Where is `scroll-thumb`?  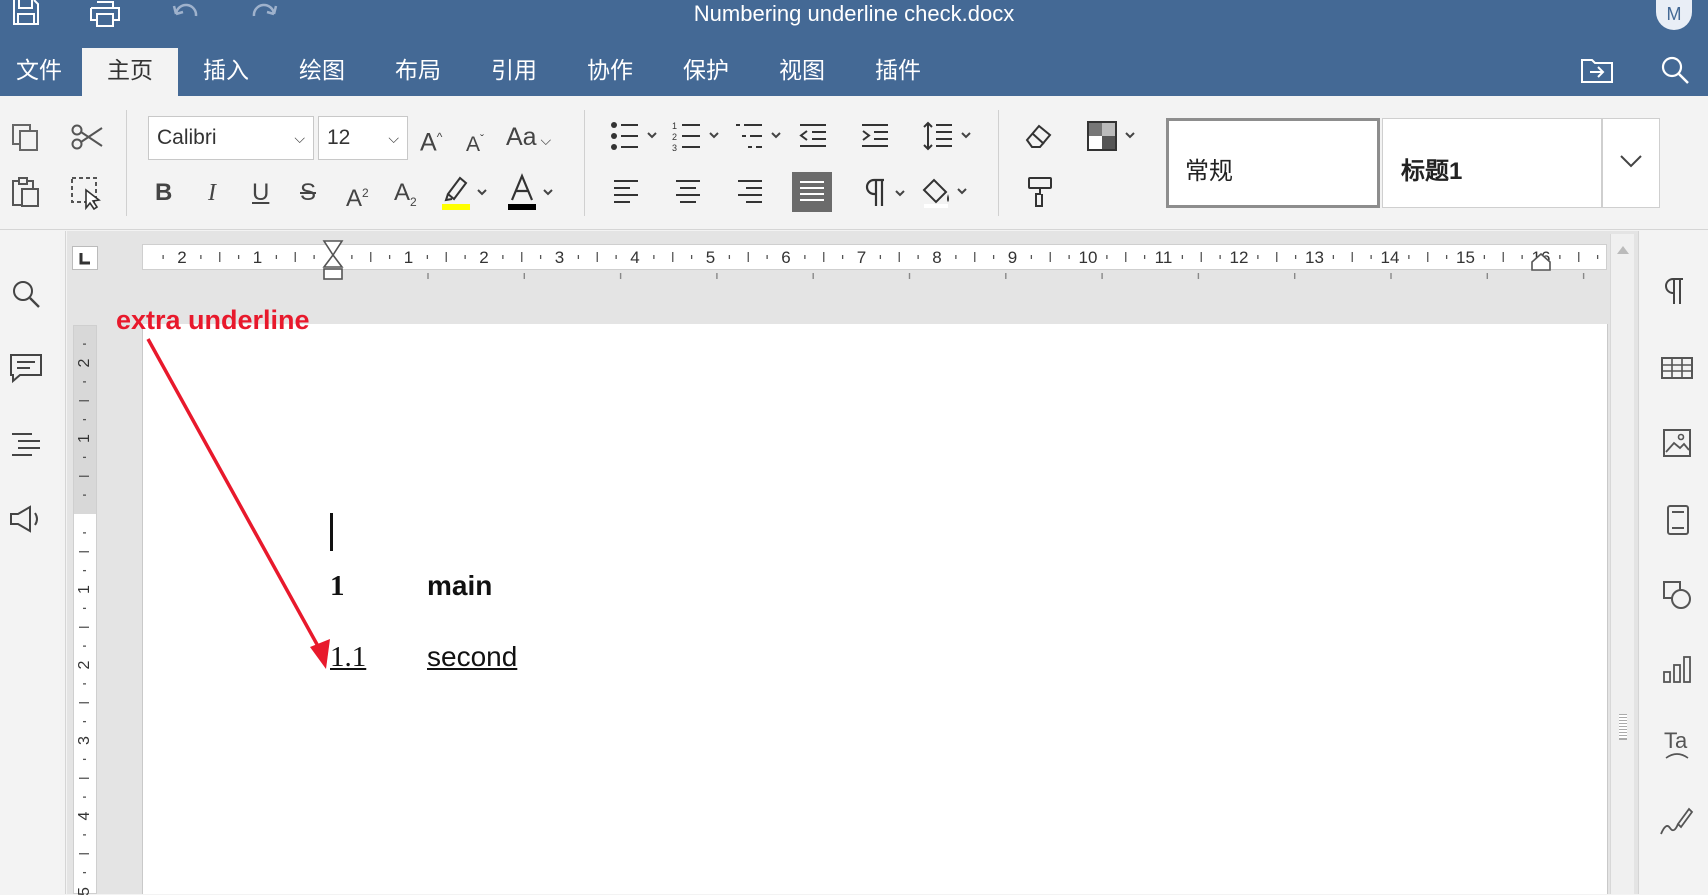
scroll-thumb is located at coordinates (1623, 727).